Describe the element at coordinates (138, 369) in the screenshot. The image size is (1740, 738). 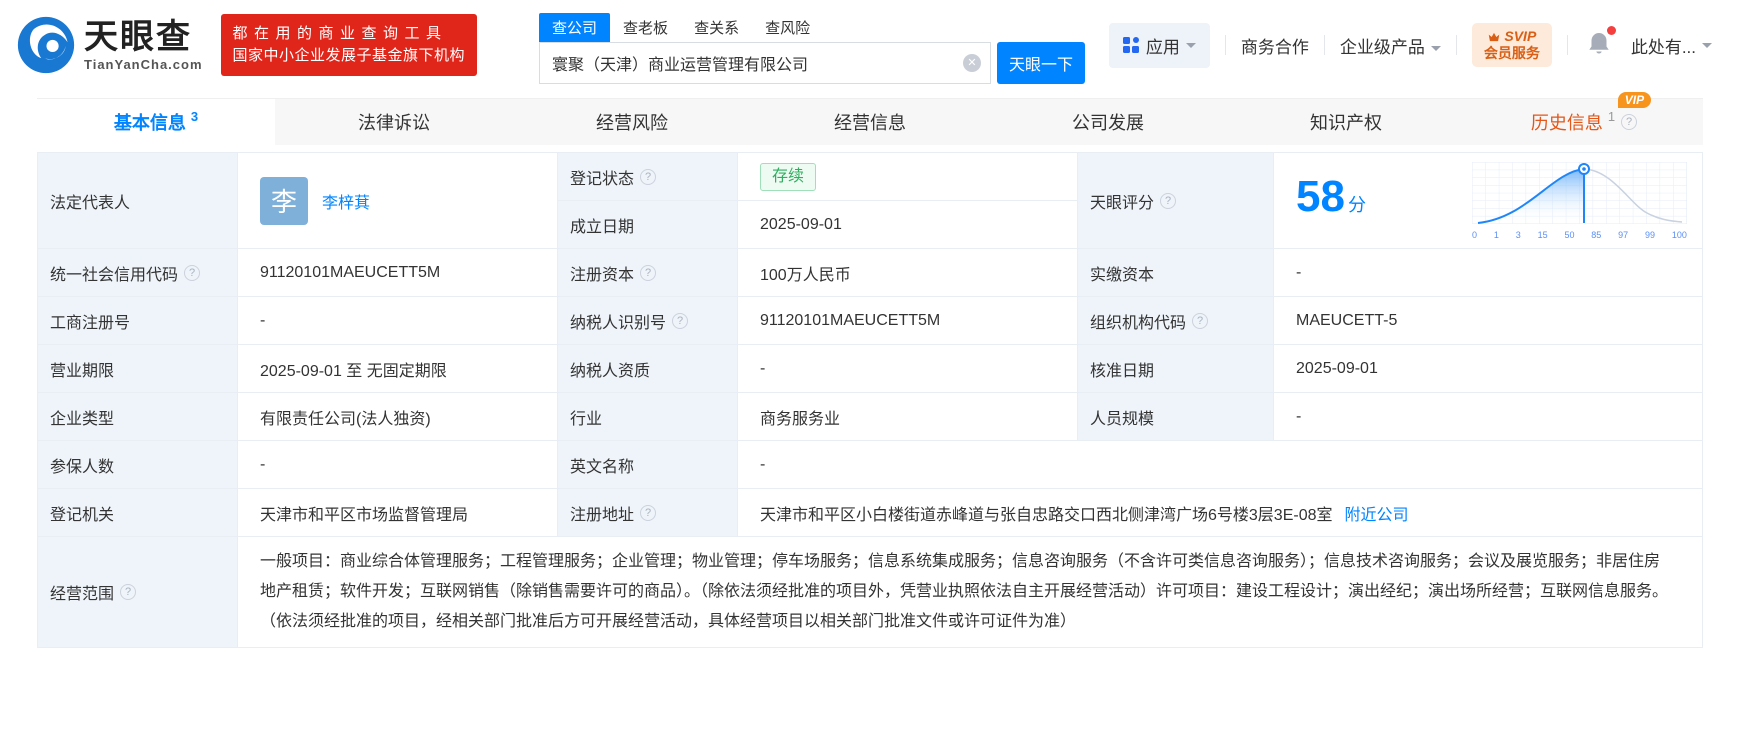
I see `field-label-term: 营业期限` at that location.